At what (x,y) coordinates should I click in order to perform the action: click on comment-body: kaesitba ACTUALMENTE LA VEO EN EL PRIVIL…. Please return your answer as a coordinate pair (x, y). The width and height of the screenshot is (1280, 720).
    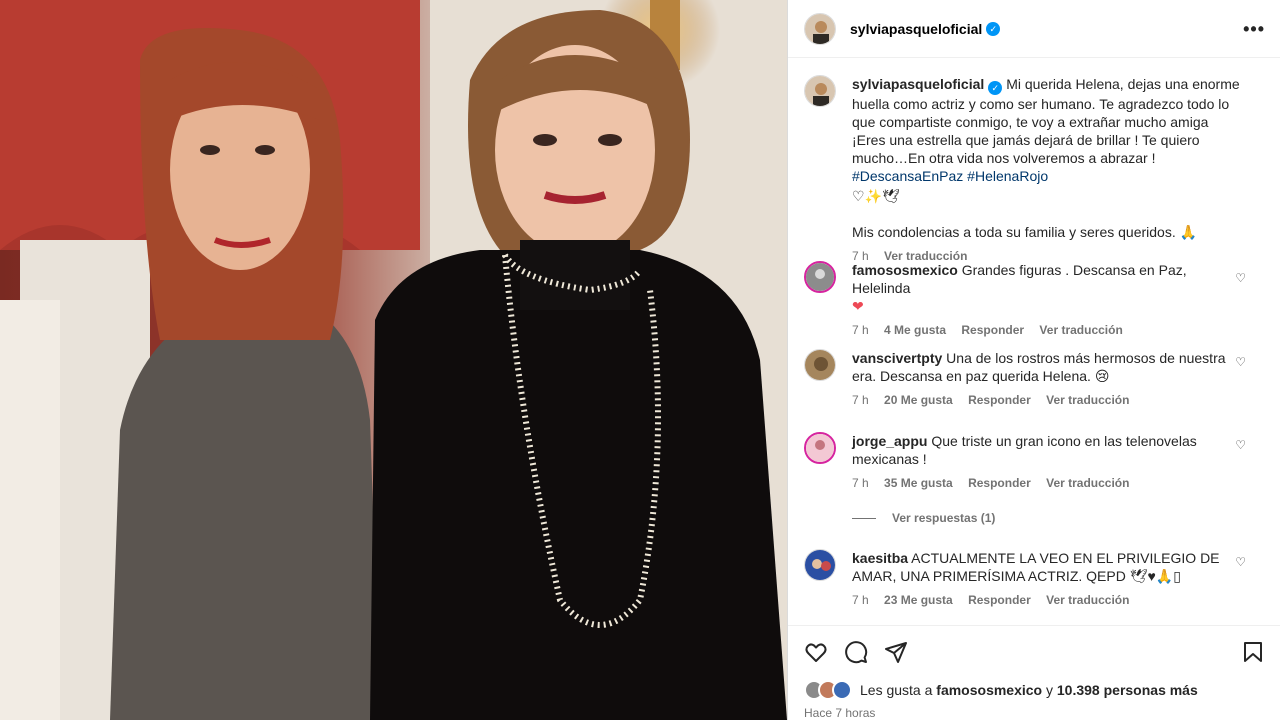
    Looking at the image, I should click on (1047, 579).